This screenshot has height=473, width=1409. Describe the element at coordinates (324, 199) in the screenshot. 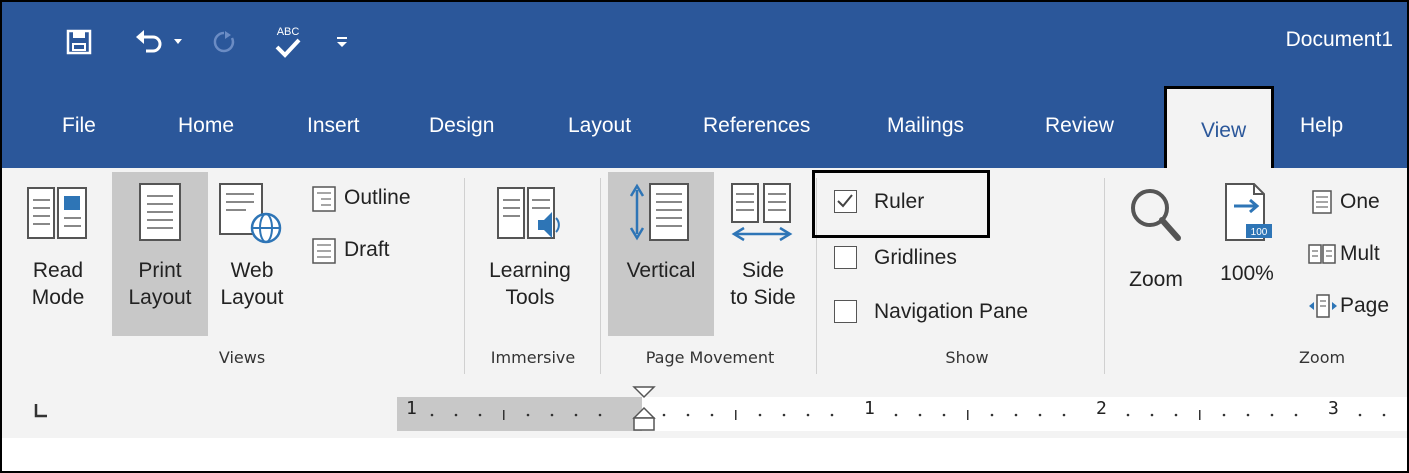

I see `outline-icon` at that location.